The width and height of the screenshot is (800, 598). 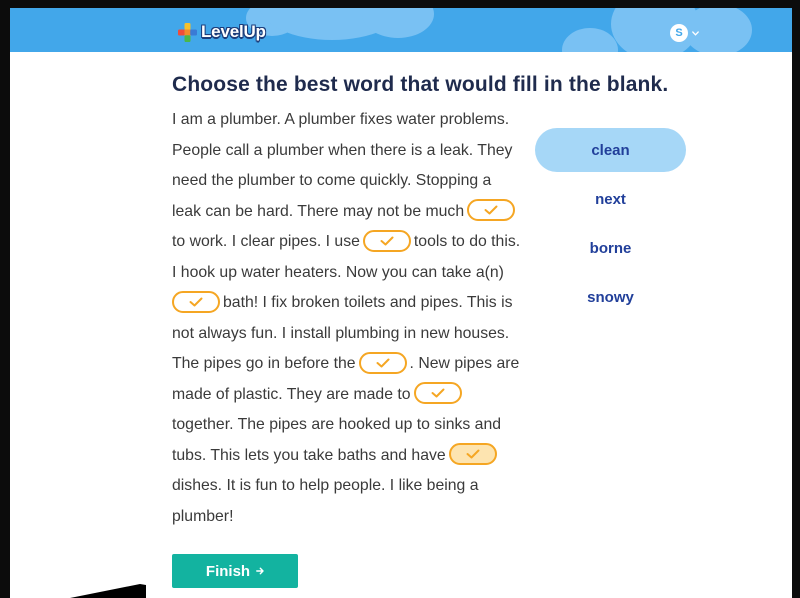 What do you see at coordinates (464, 363) in the screenshot?
I see `passage-text: . New pipes are` at bounding box center [464, 363].